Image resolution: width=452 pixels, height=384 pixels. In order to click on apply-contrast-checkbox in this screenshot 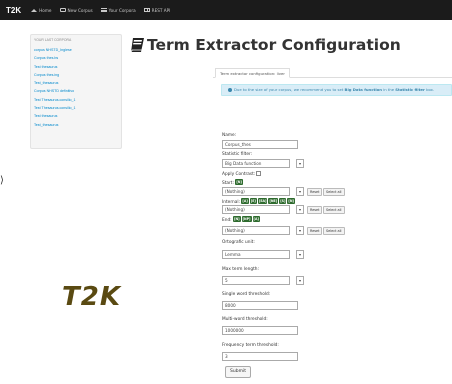, I will do `click(259, 173)`.